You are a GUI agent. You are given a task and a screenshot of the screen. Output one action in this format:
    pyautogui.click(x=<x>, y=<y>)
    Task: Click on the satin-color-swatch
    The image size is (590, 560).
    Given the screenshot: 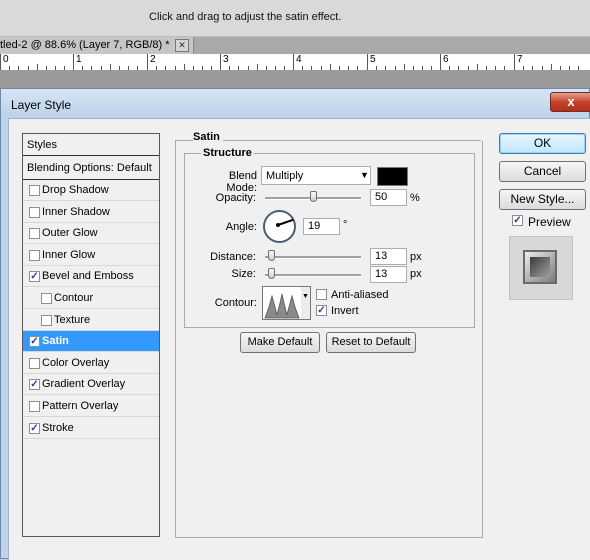 What is the action you would take?
    pyautogui.click(x=392, y=176)
    